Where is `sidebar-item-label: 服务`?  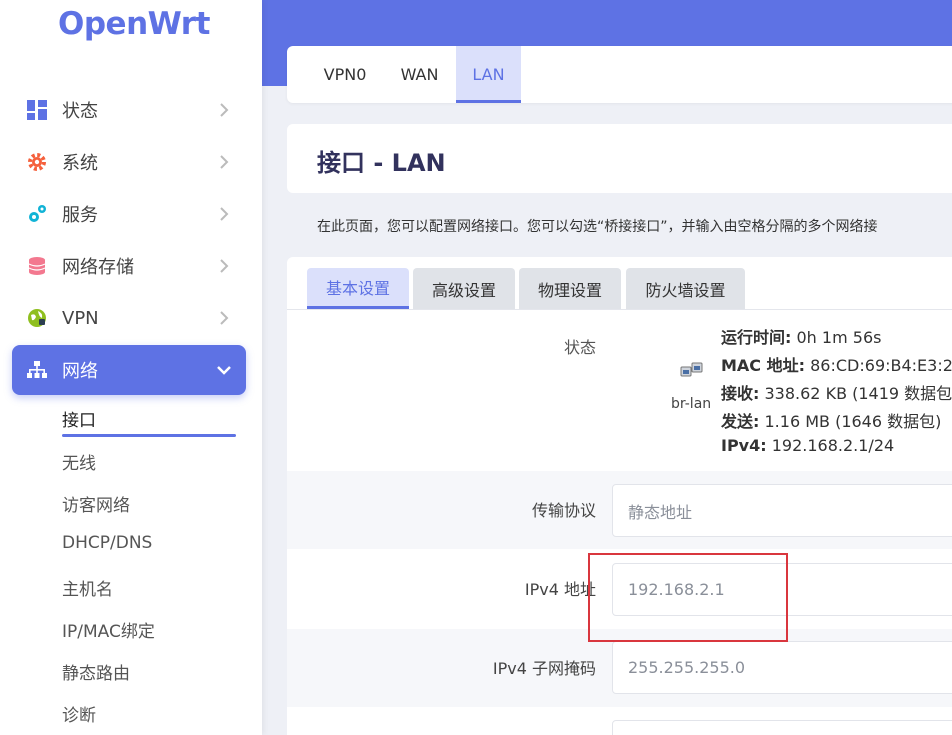 sidebar-item-label: 服务 is located at coordinates (80, 215).